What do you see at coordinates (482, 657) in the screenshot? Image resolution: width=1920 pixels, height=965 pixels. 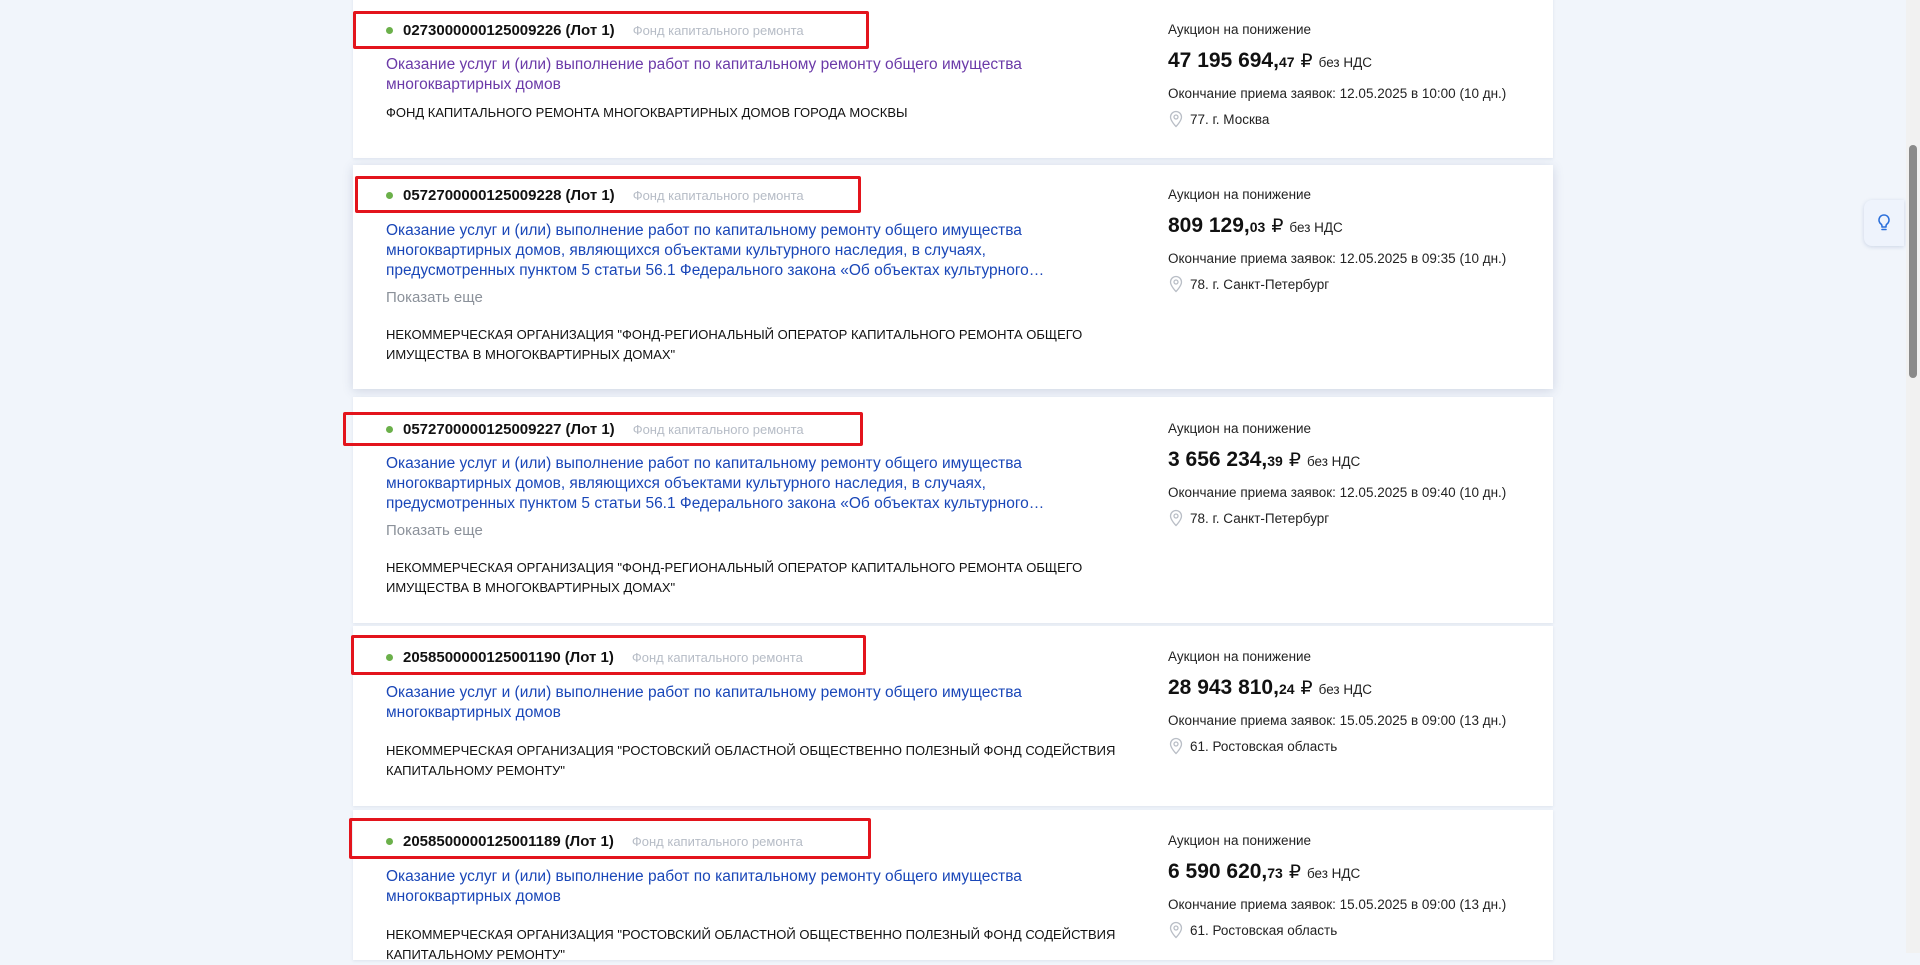 I see `tender-number: 2058500000125001190` at bounding box center [482, 657].